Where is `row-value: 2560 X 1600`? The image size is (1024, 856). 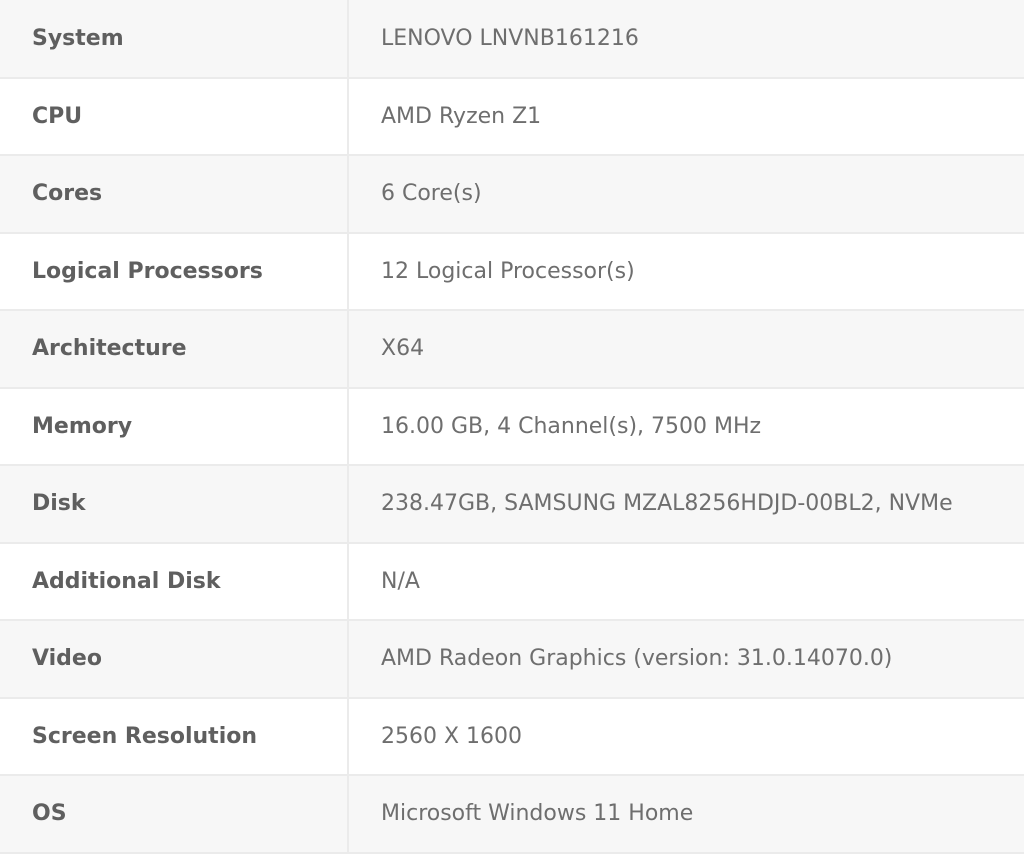 row-value: 2560 X 1600 is located at coordinates (686, 736).